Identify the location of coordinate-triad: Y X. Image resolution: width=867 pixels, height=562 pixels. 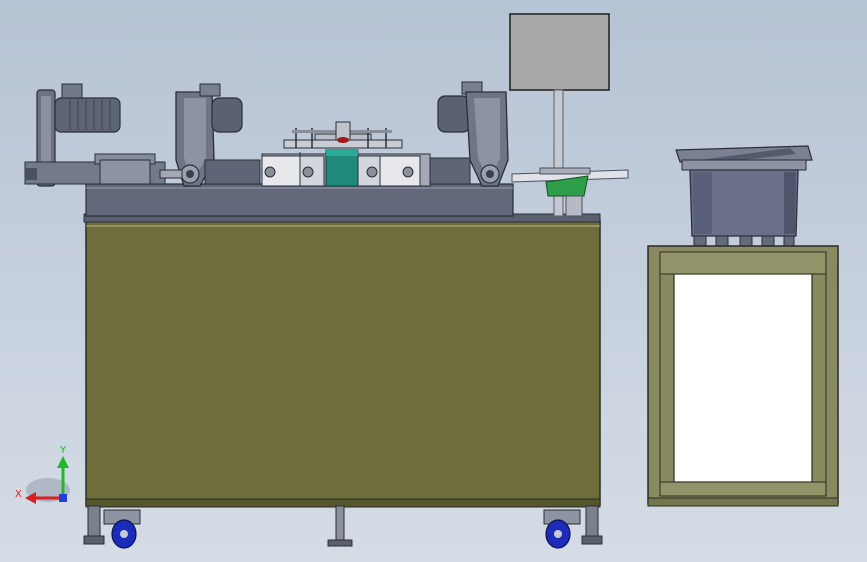
(42, 474).